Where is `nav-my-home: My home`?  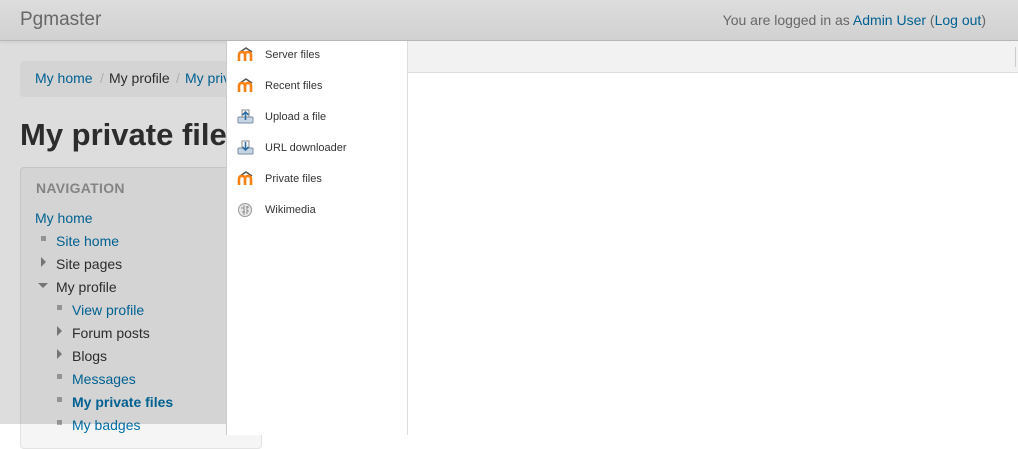
nav-my-home: My home is located at coordinates (64, 218).